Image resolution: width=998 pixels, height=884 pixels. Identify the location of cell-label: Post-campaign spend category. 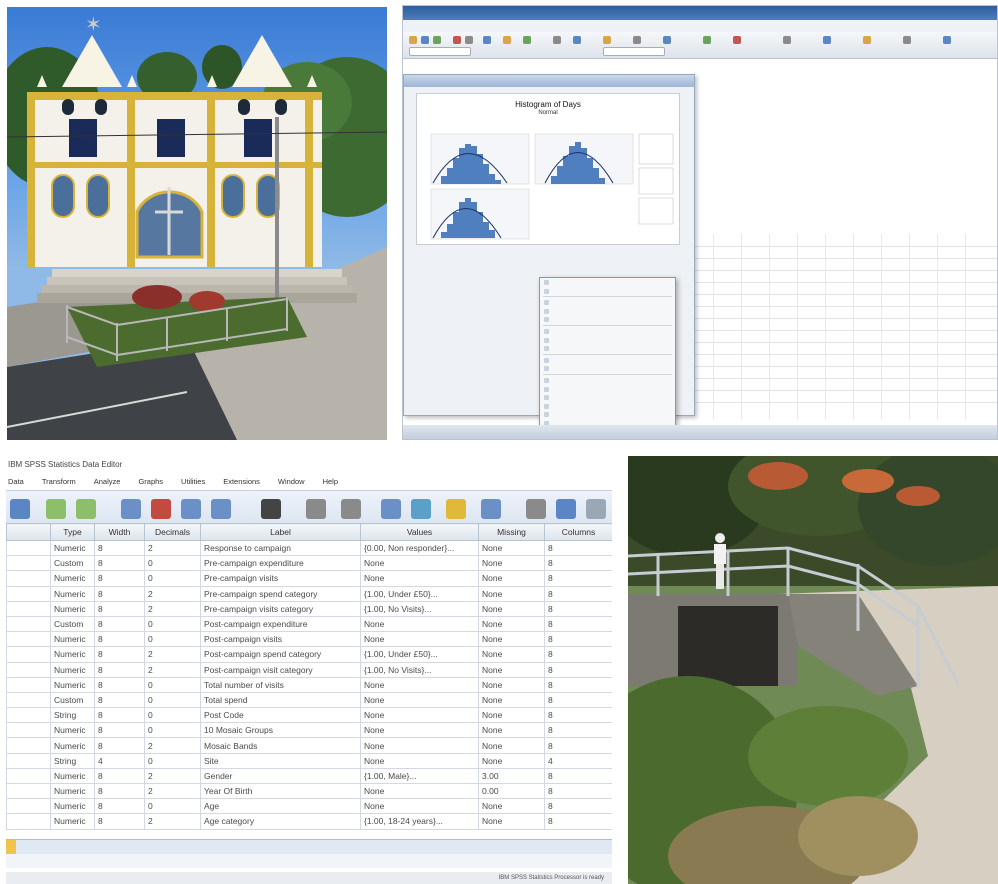
(280, 654).